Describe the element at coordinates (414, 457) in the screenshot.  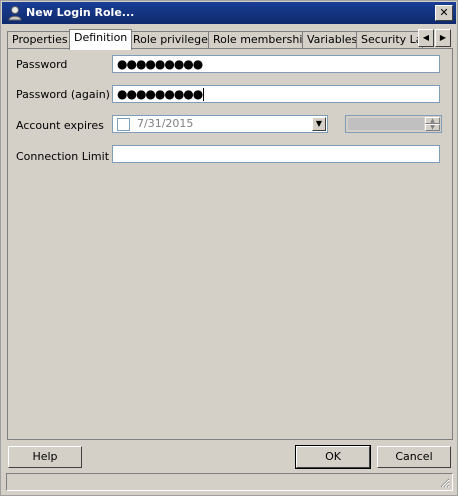
I see `cancel-button: Cancel` at that location.